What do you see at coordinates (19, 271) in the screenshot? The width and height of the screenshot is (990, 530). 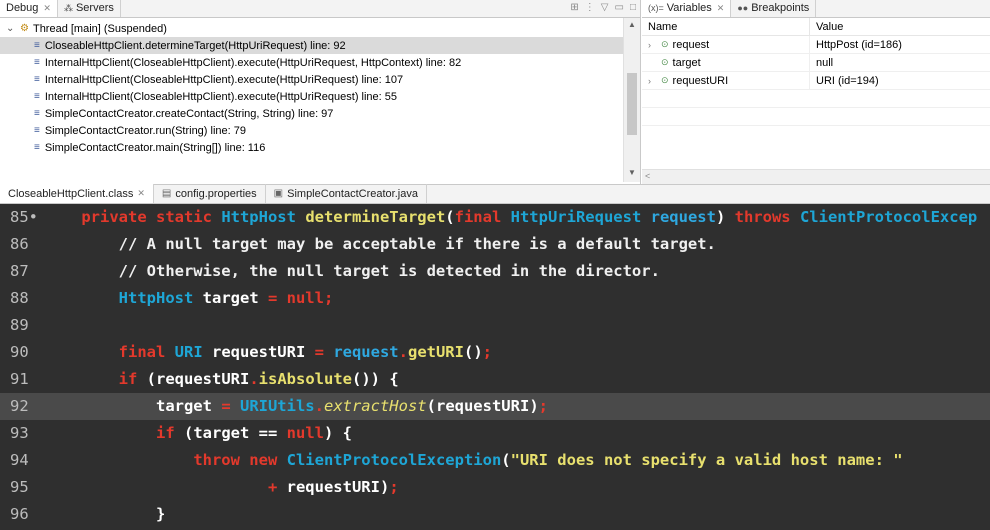 I see `line-number: 87` at bounding box center [19, 271].